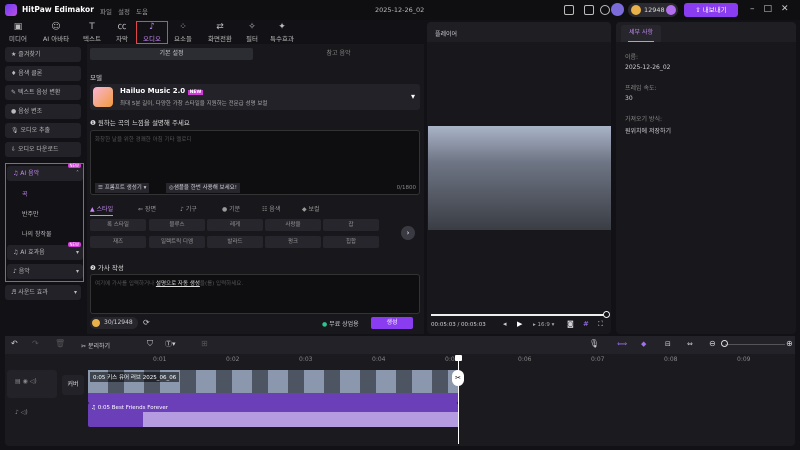 The image size is (800, 450). What do you see at coordinates (711, 10) in the screenshot?
I see `export-button: ⇪ 내보내기` at bounding box center [711, 10].